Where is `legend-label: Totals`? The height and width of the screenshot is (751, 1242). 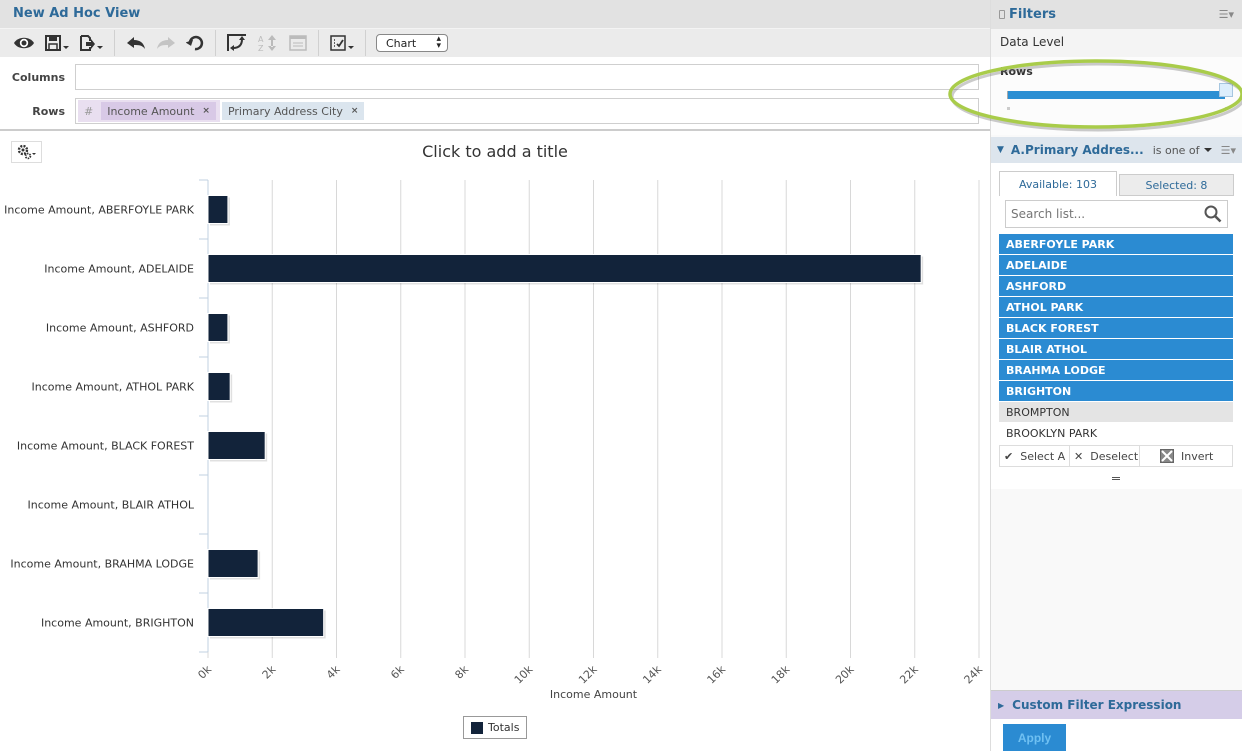
legend-label: Totals is located at coordinates (504, 727).